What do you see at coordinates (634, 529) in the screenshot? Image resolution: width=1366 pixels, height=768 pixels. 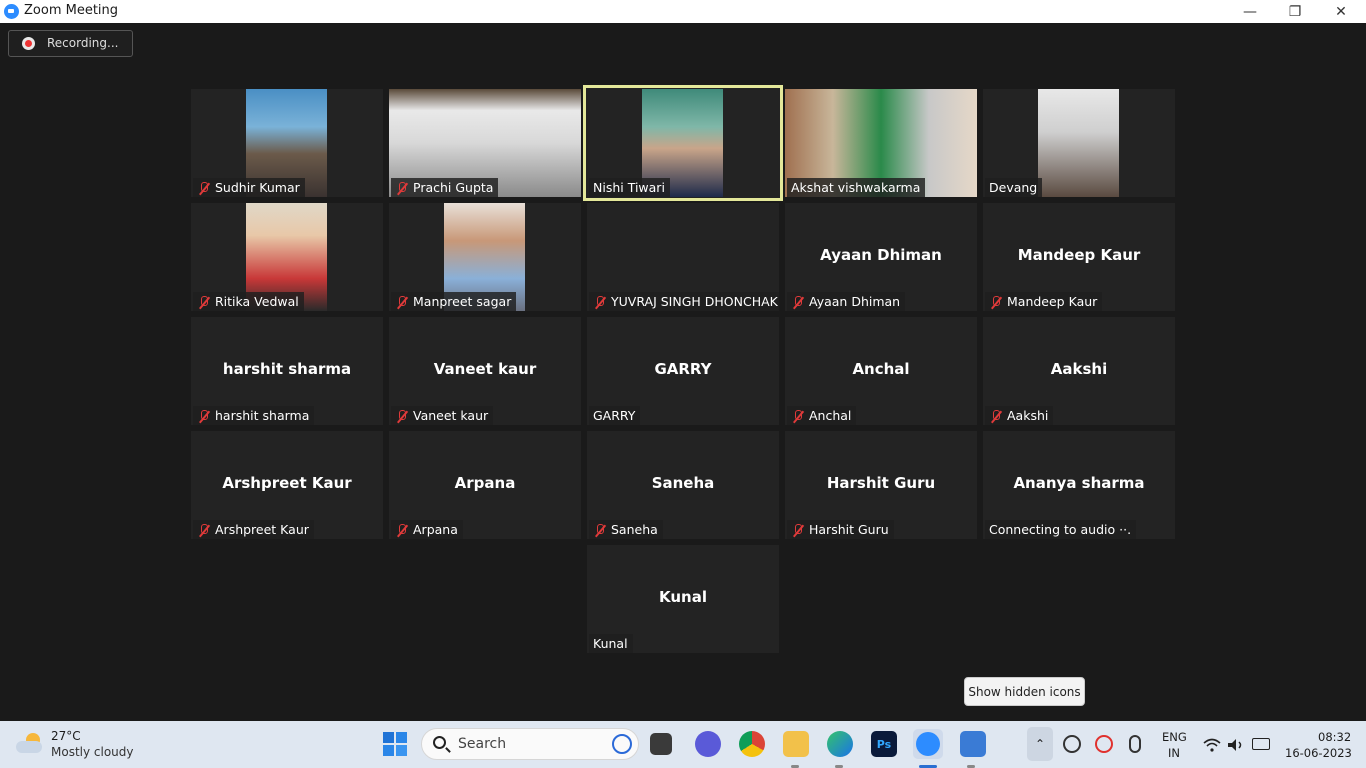 I see `participant-name: Saneha` at bounding box center [634, 529].